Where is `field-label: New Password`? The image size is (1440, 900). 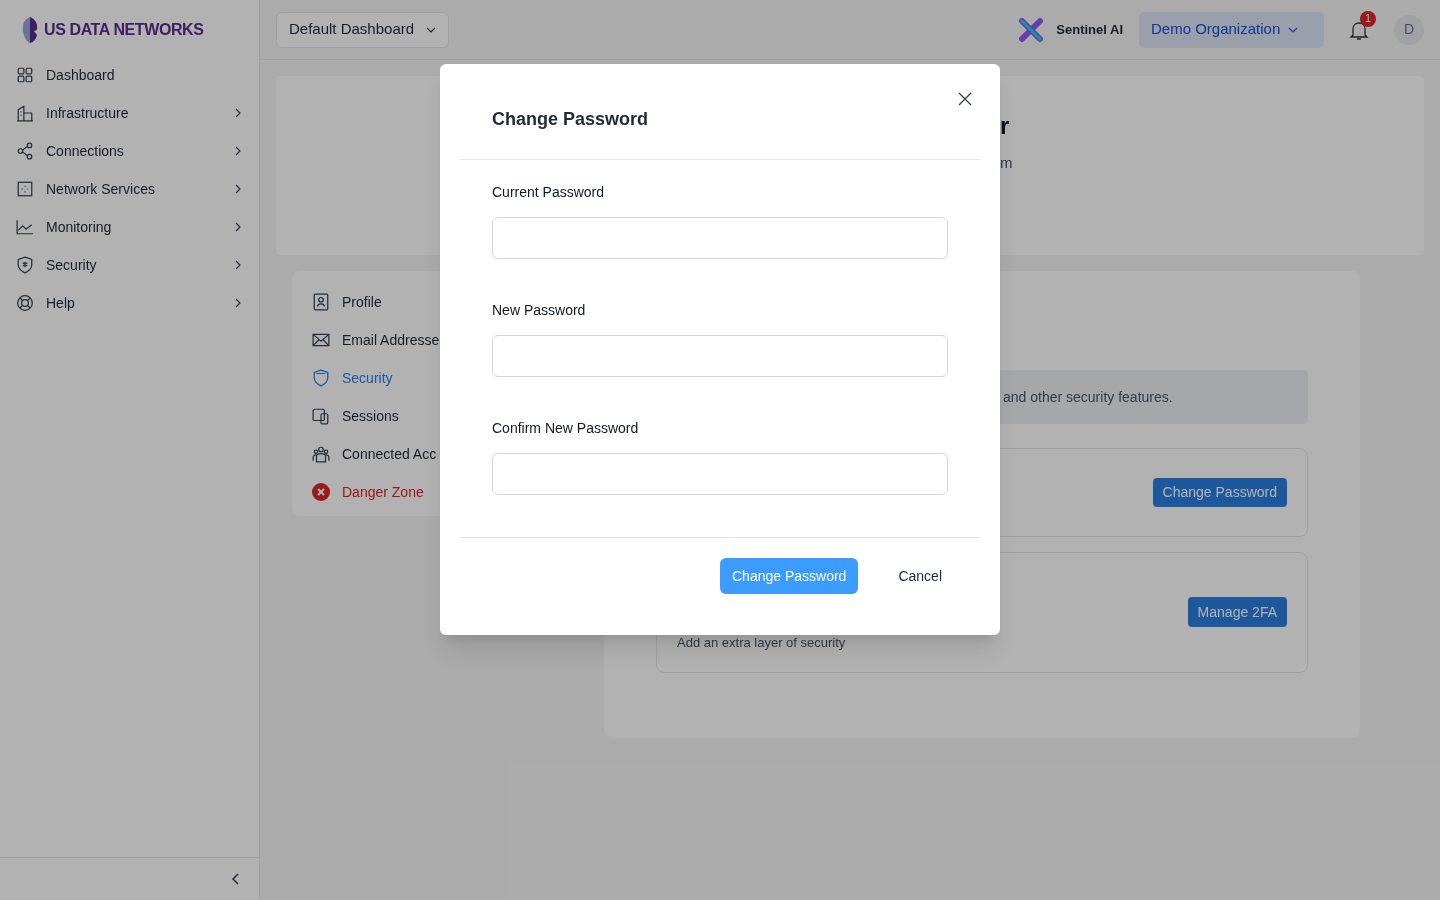
field-label: New Password is located at coordinates (539, 310).